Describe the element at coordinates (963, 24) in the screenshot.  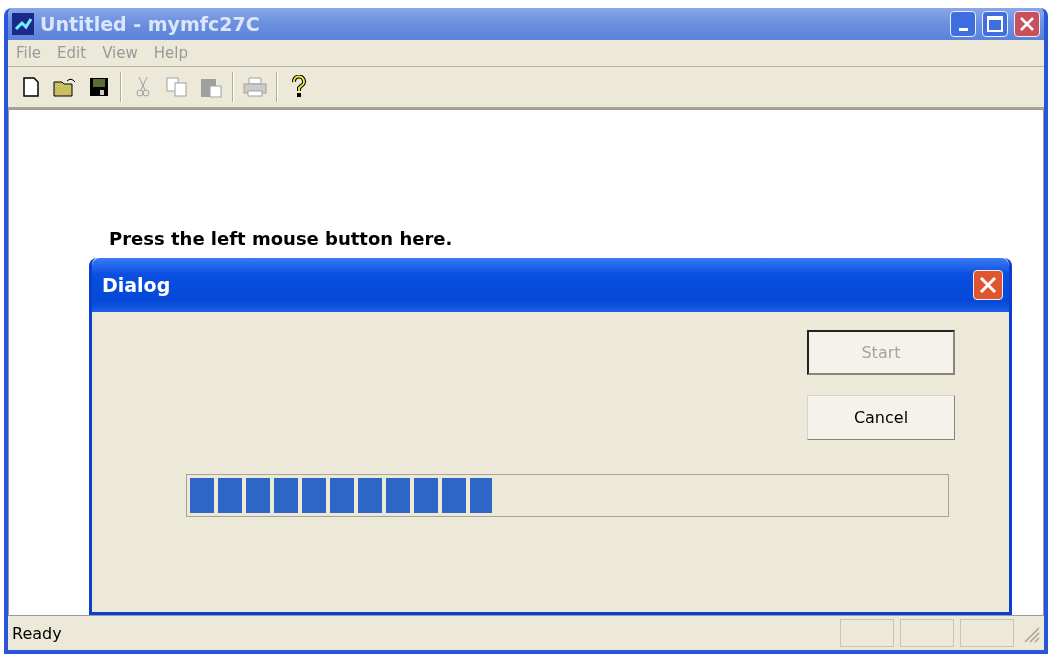
I see `minimize-button` at that location.